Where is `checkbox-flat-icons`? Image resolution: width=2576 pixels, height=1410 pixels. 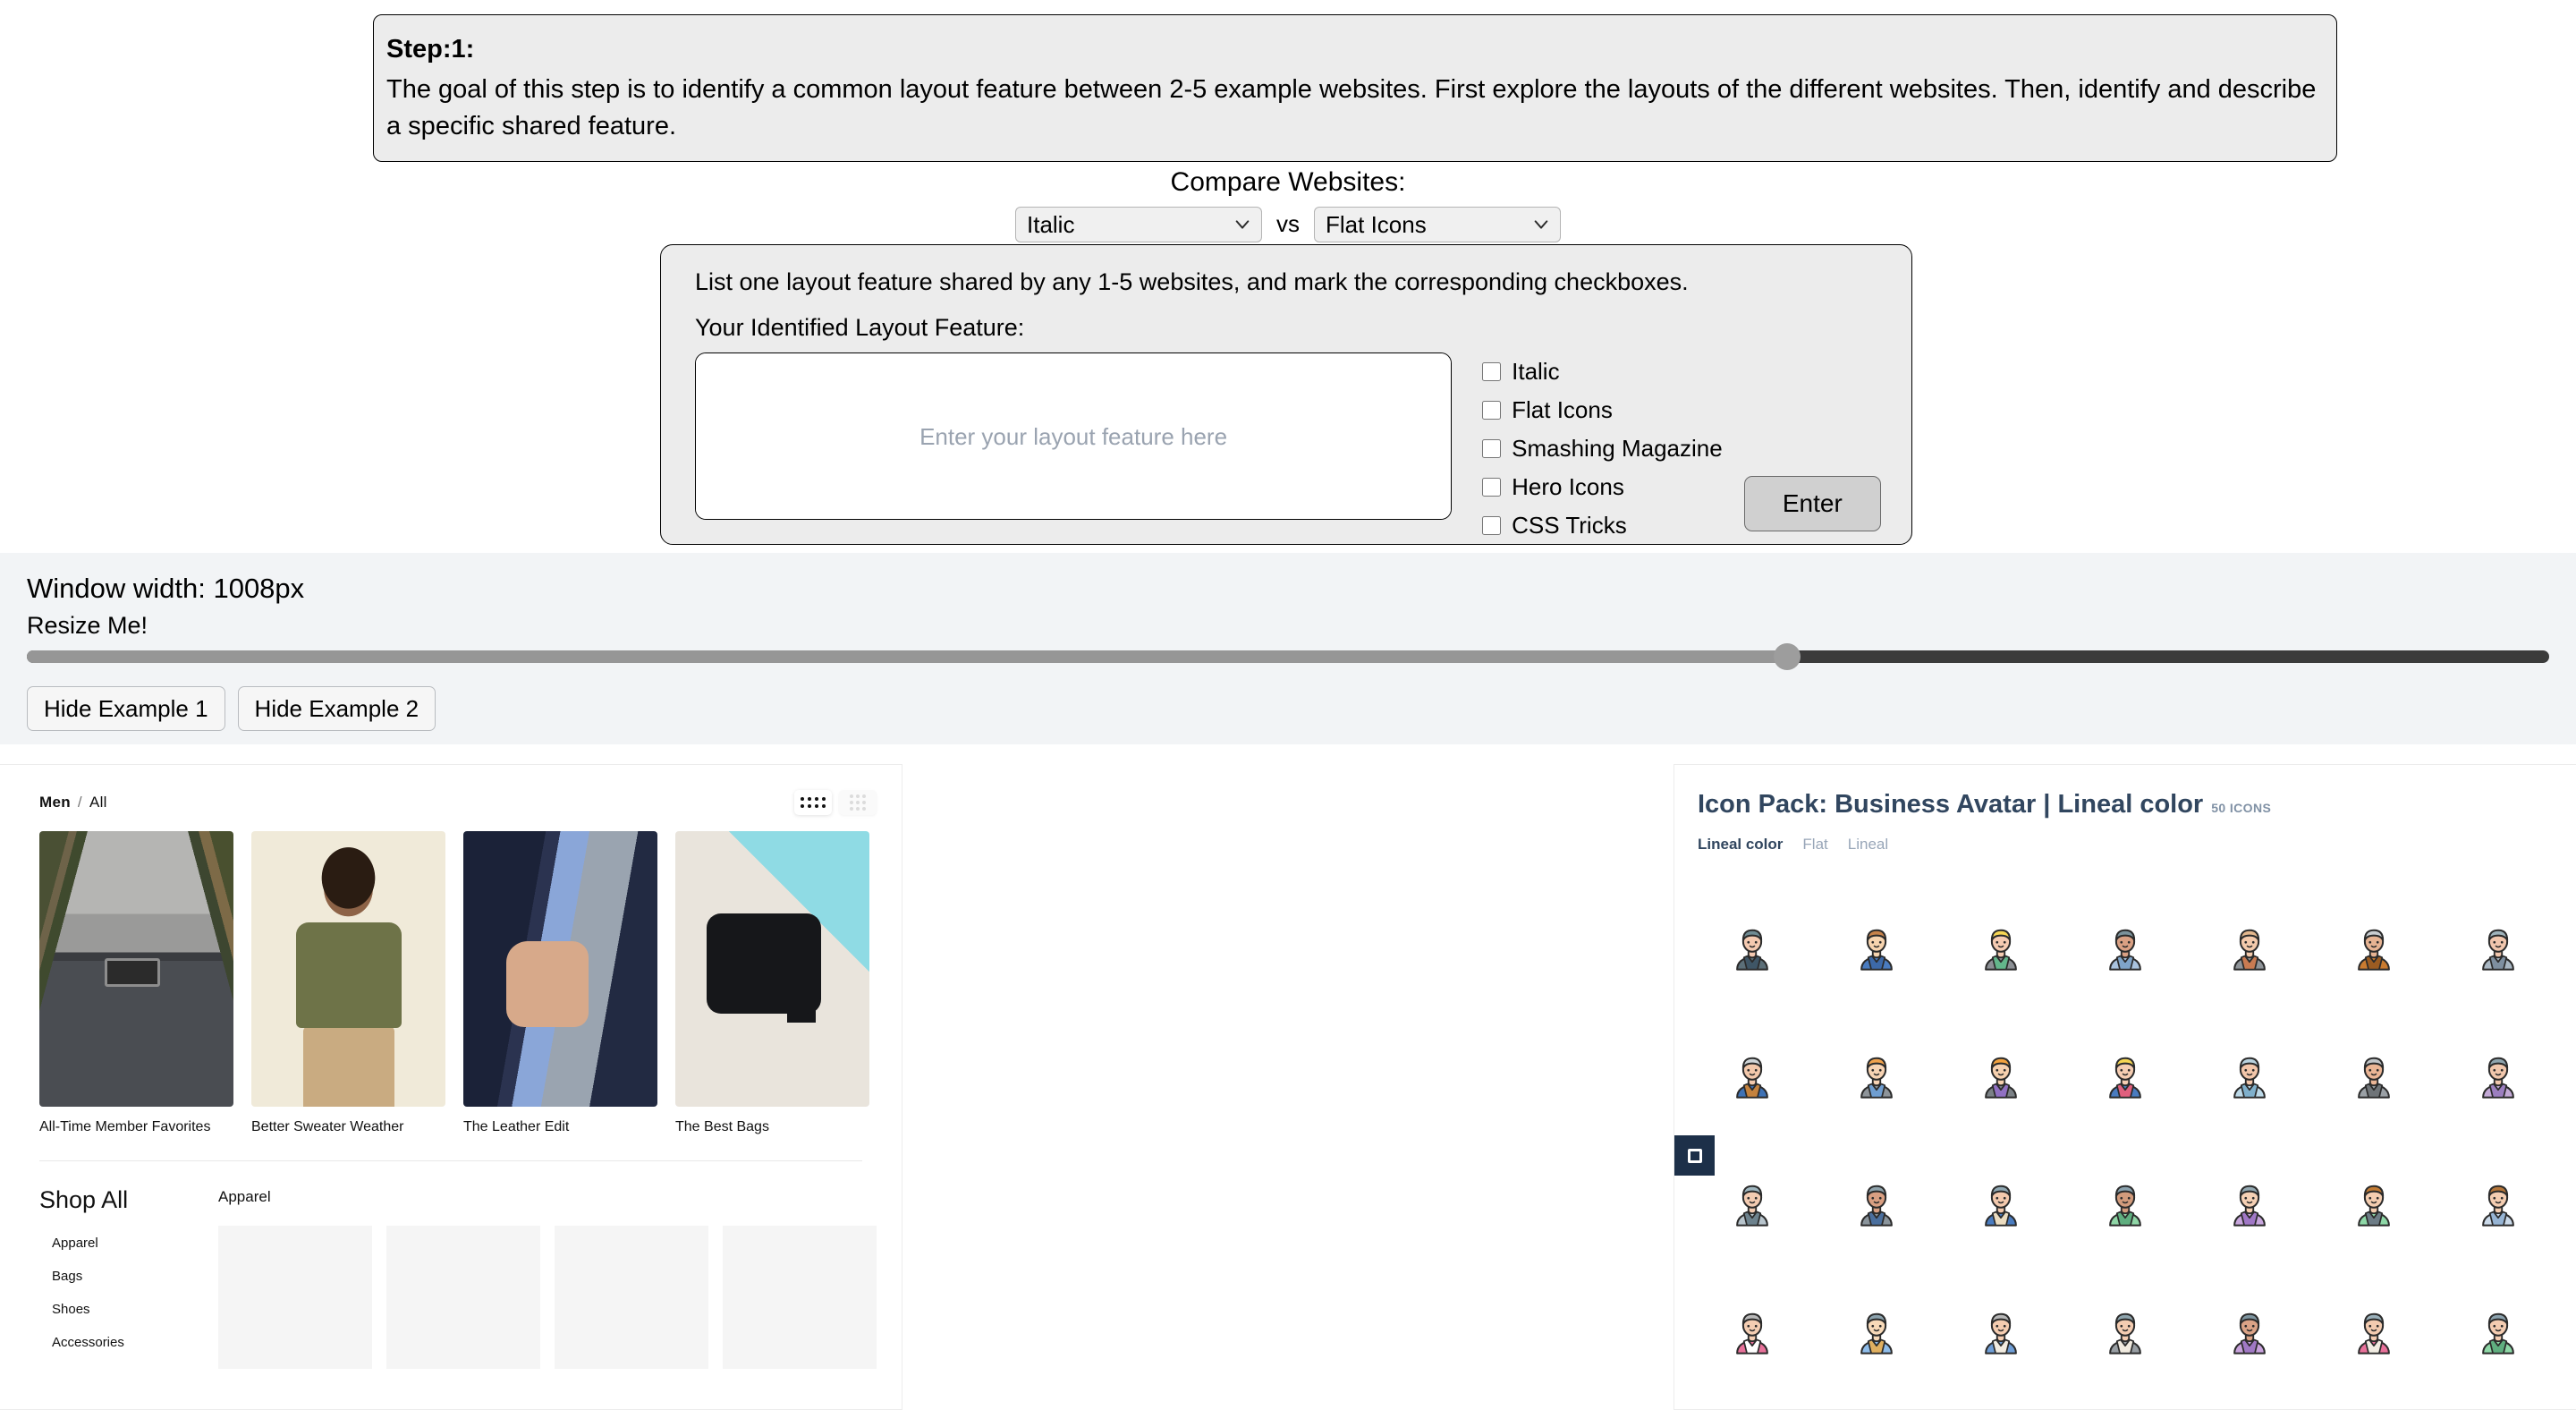 checkbox-flat-icons is located at coordinates (1492, 411).